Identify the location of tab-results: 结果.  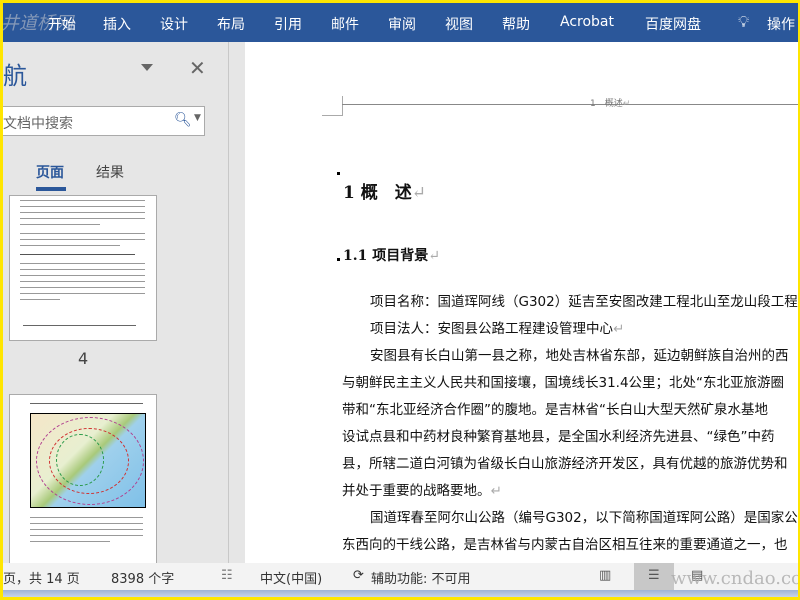
(110, 172).